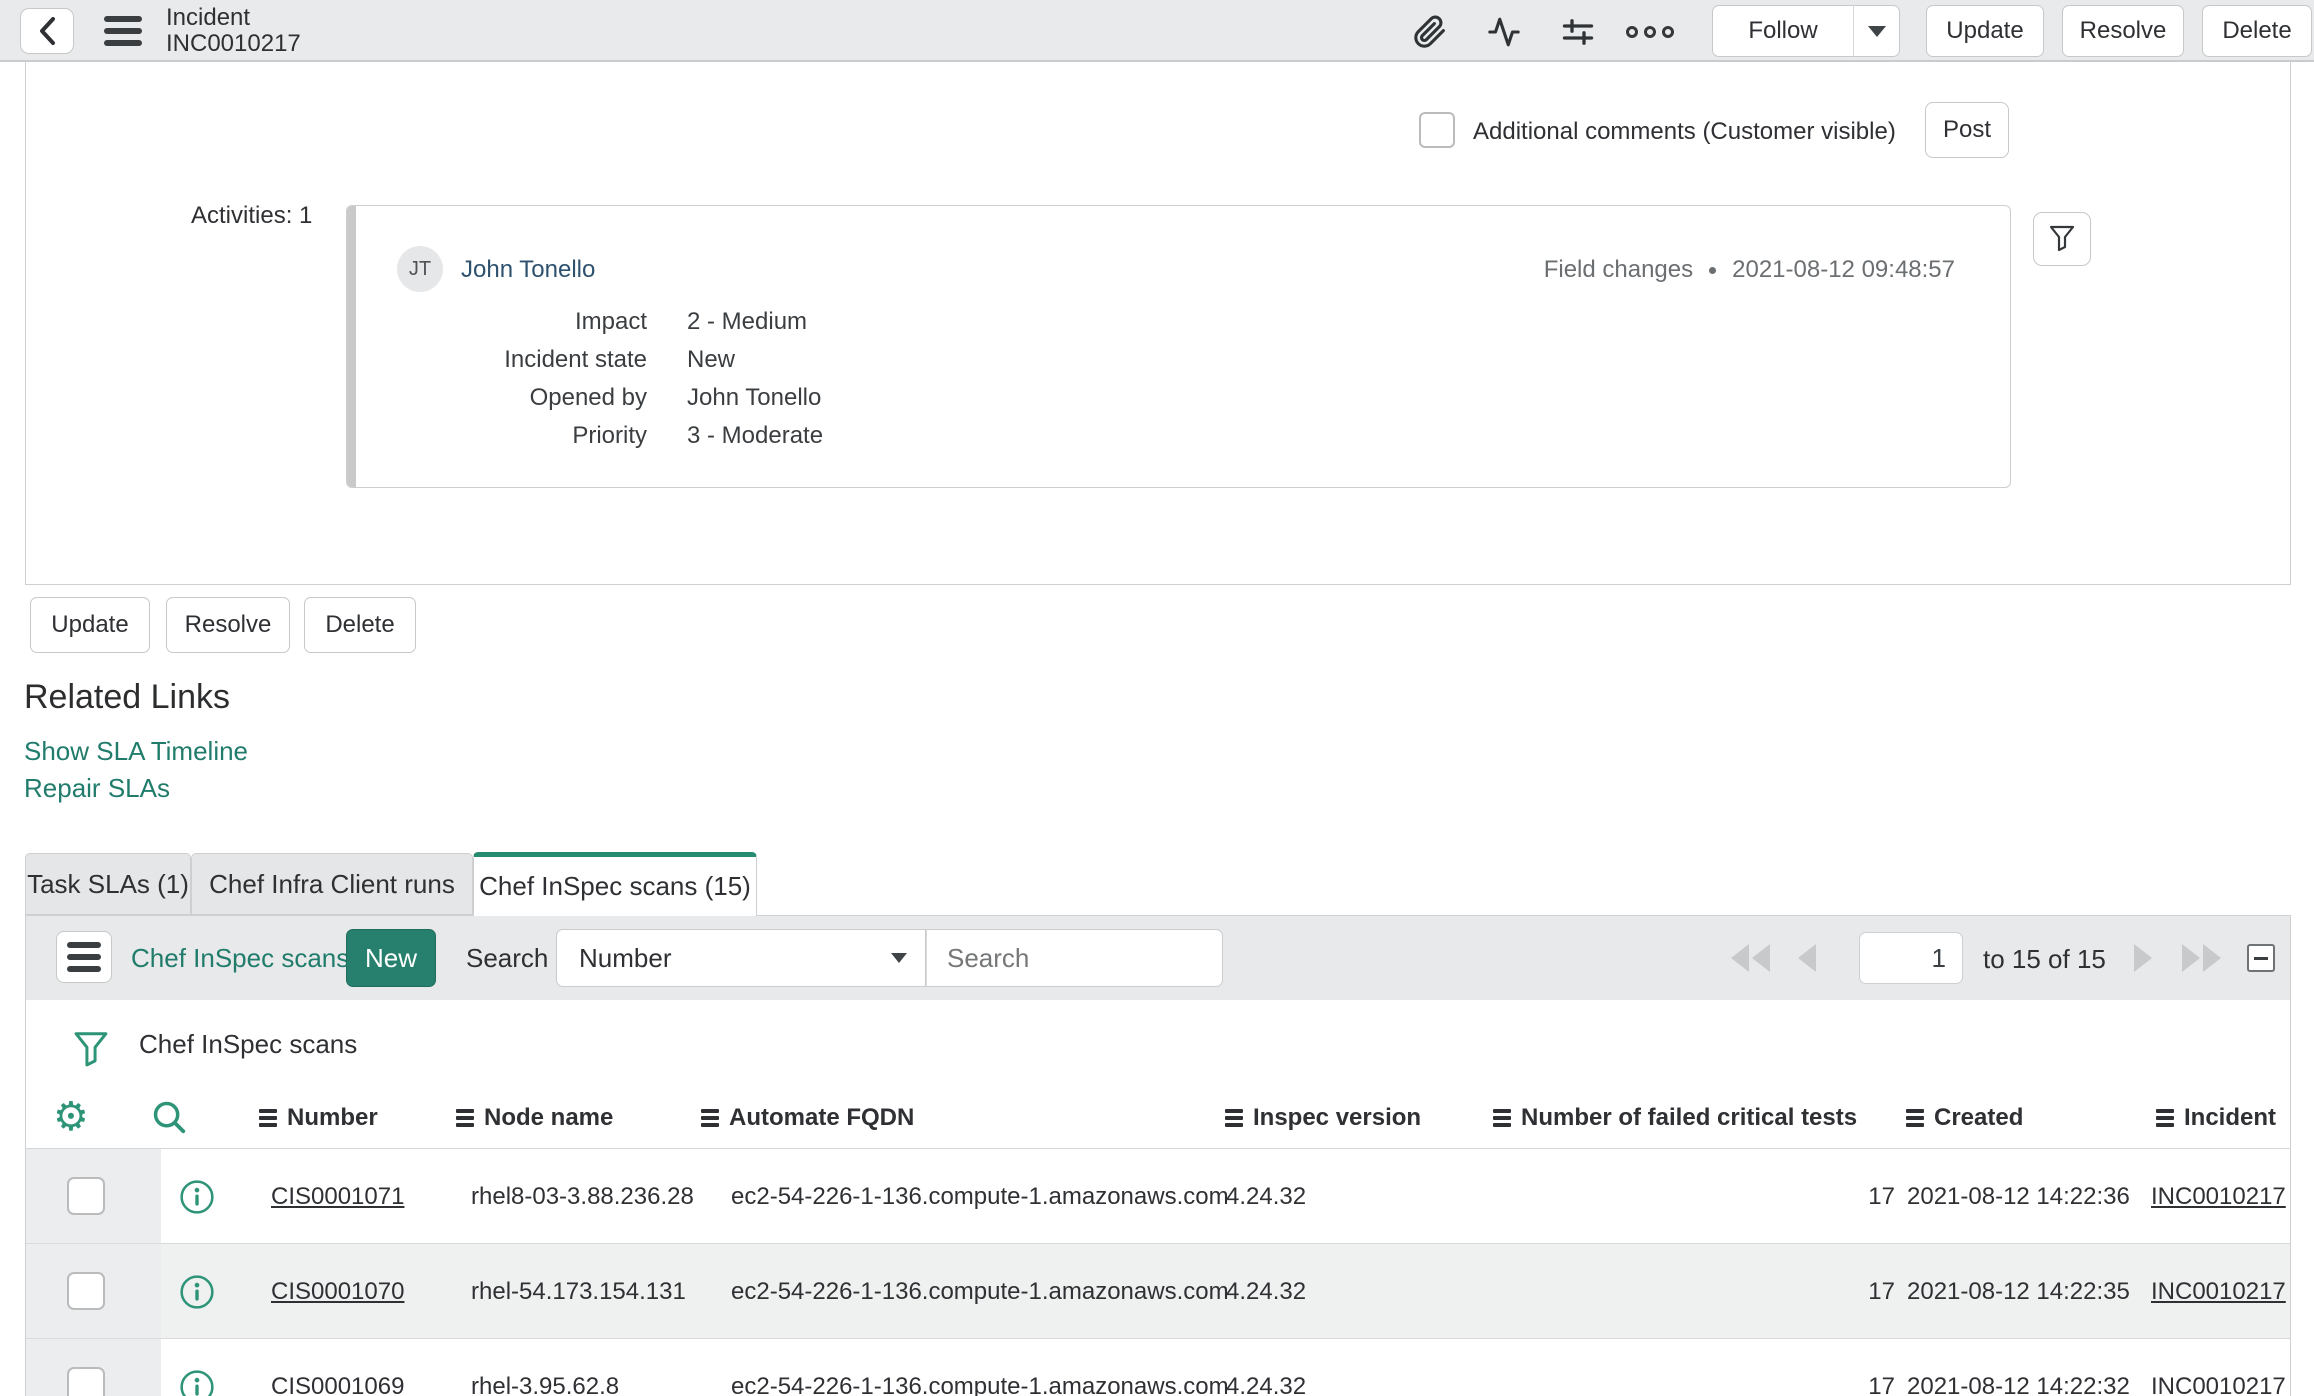 The width and height of the screenshot is (2314, 1396). Describe the element at coordinates (337, 1197) in the screenshot. I see `scan-number-link: CIS0001071` at that location.